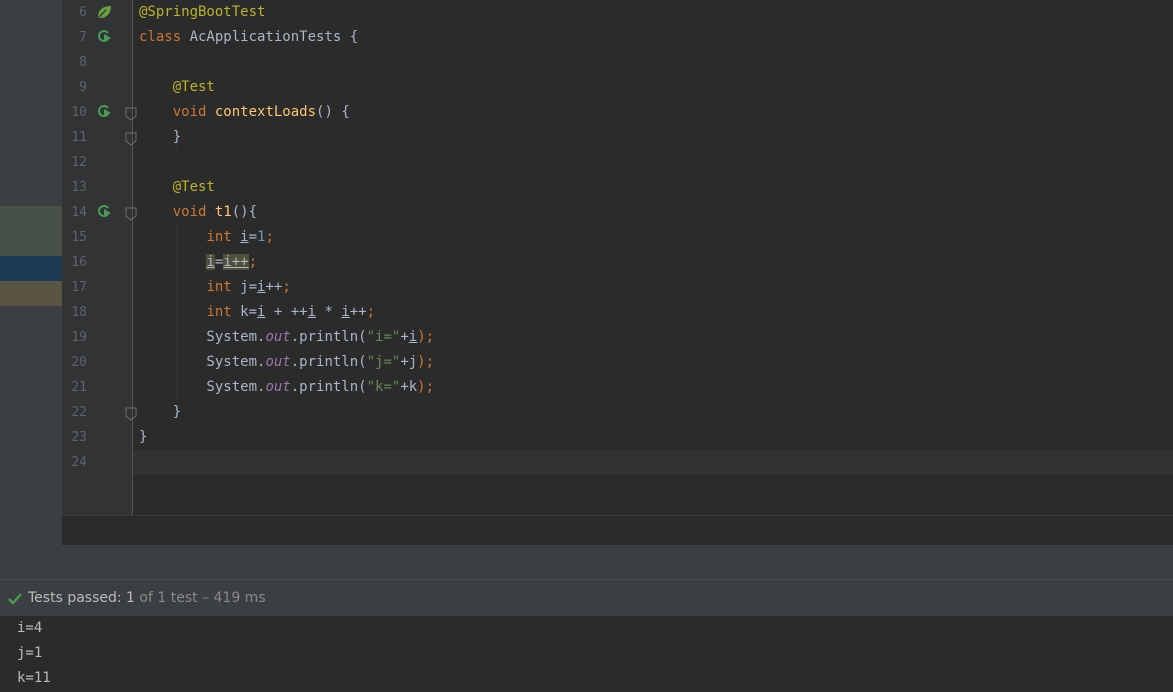  I want to click on code-token: () {, so click(333, 112).